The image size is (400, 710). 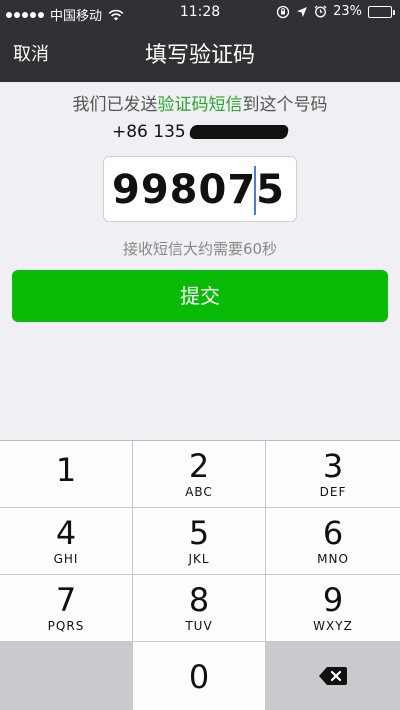 I want to click on key-letters: PQRS, so click(x=66, y=626).